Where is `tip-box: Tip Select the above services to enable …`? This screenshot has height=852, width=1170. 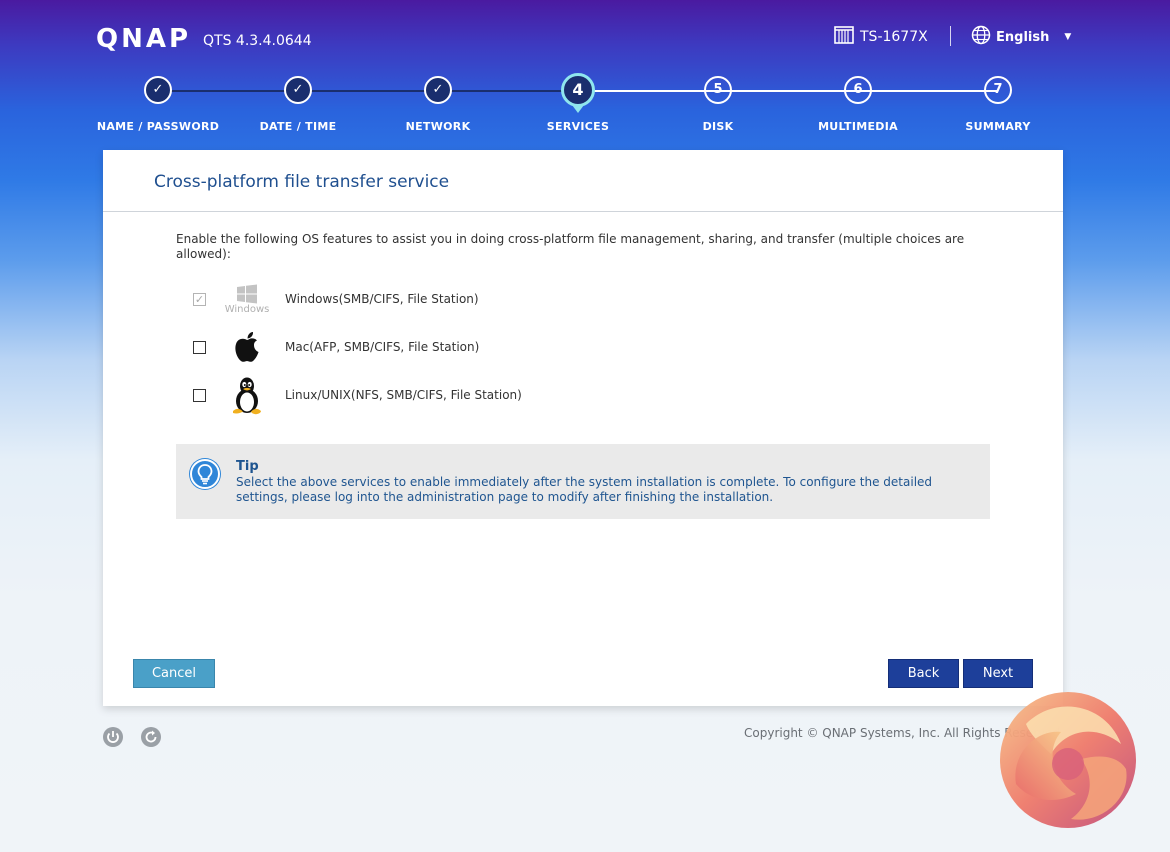 tip-box: Tip Select the above services to enable … is located at coordinates (583, 481).